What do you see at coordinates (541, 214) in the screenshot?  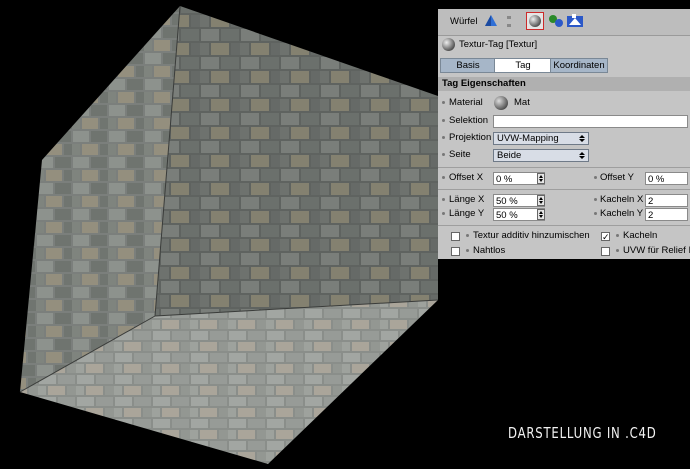 I see `laenge-y-stepper` at bounding box center [541, 214].